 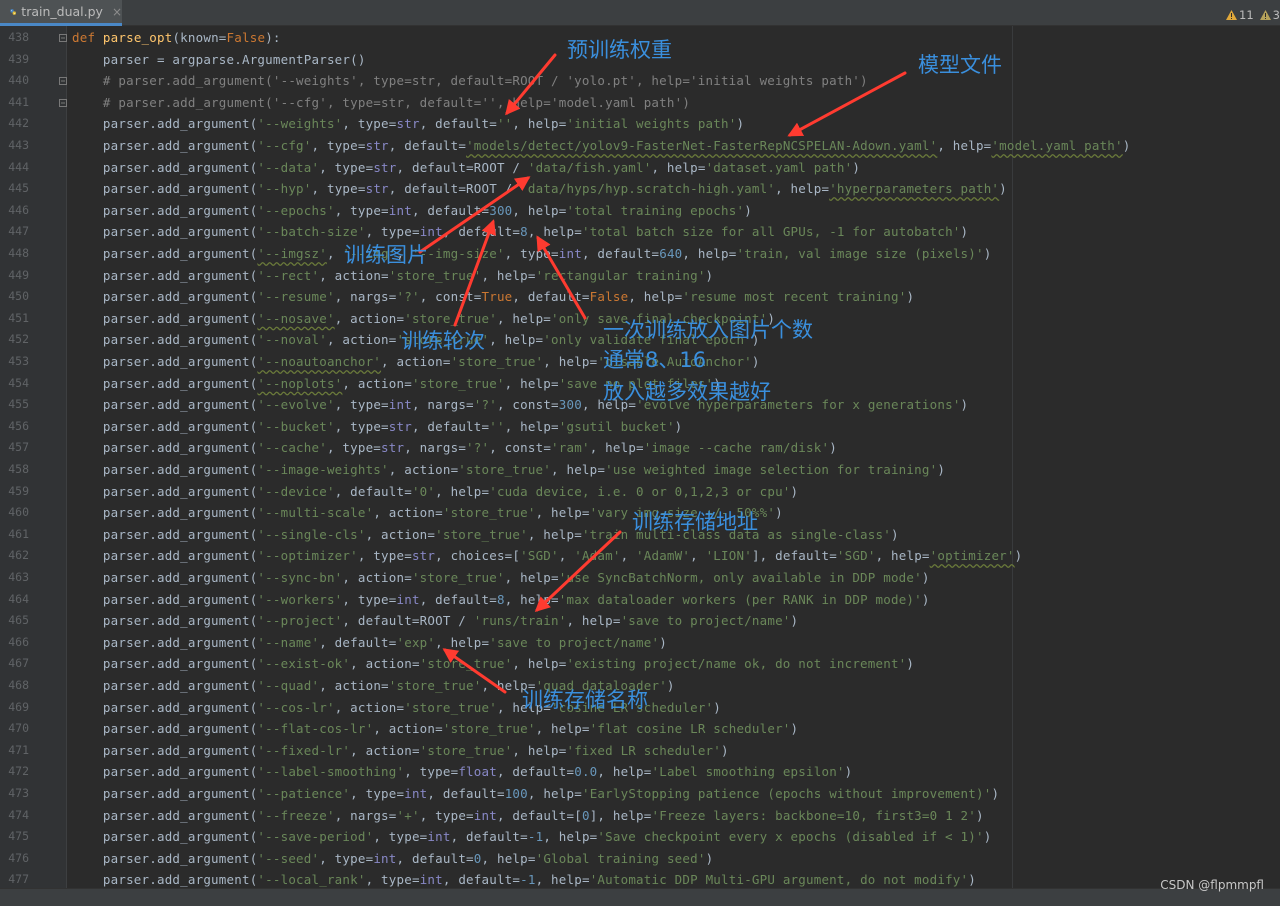 What do you see at coordinates (619, 50) in the screenshot?
I see `annotation-weights: 预训练权重` at bounding box center [619, 50].